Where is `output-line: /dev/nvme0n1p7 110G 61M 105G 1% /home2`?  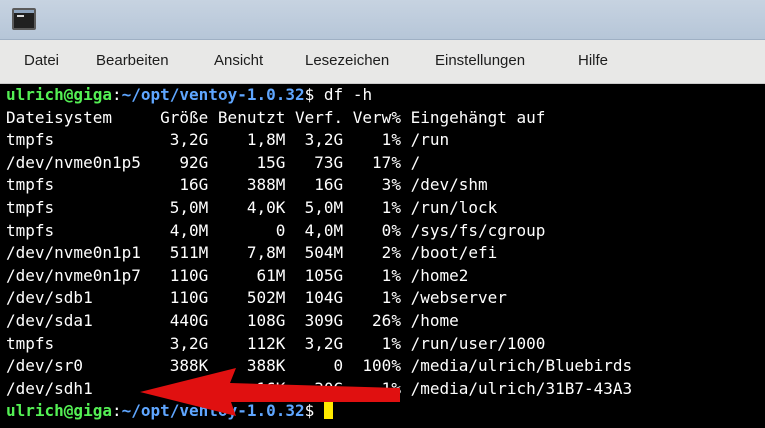 output-line: /dev/nvme0n1p7 110G 61M 105G 1% /home2 is located at coordinates (237, 275).